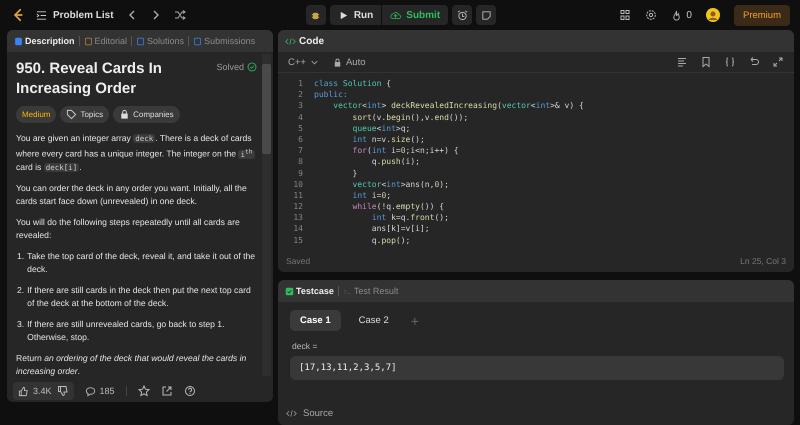  What do you see at coordinates (353, 84) in the screenshot?
I see `code-line: class Solution {` at bounding box center [353, 84].